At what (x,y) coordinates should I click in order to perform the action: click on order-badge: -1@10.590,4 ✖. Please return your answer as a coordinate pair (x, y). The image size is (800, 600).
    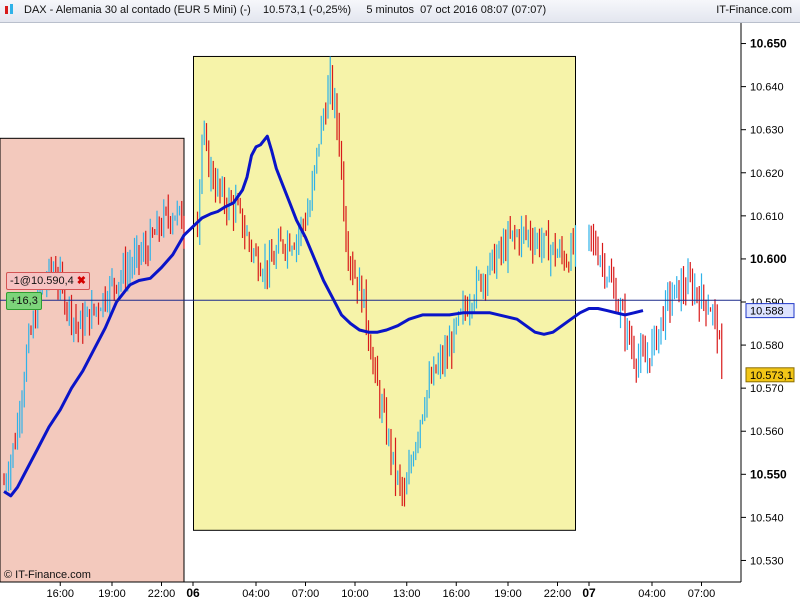
    Looking at the image, I should click on (48, 281).